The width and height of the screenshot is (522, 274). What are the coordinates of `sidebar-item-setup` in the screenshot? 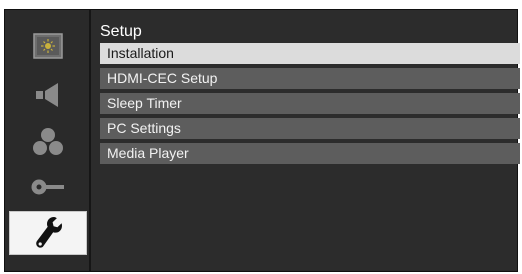 It's located at (48, 233).